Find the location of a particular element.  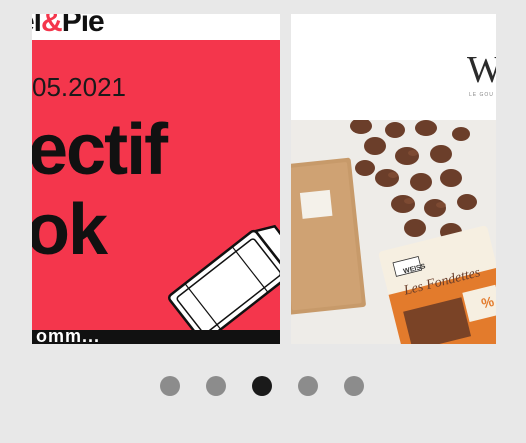

poster-headline-line1: ectif is located at coordinates (100, 150).